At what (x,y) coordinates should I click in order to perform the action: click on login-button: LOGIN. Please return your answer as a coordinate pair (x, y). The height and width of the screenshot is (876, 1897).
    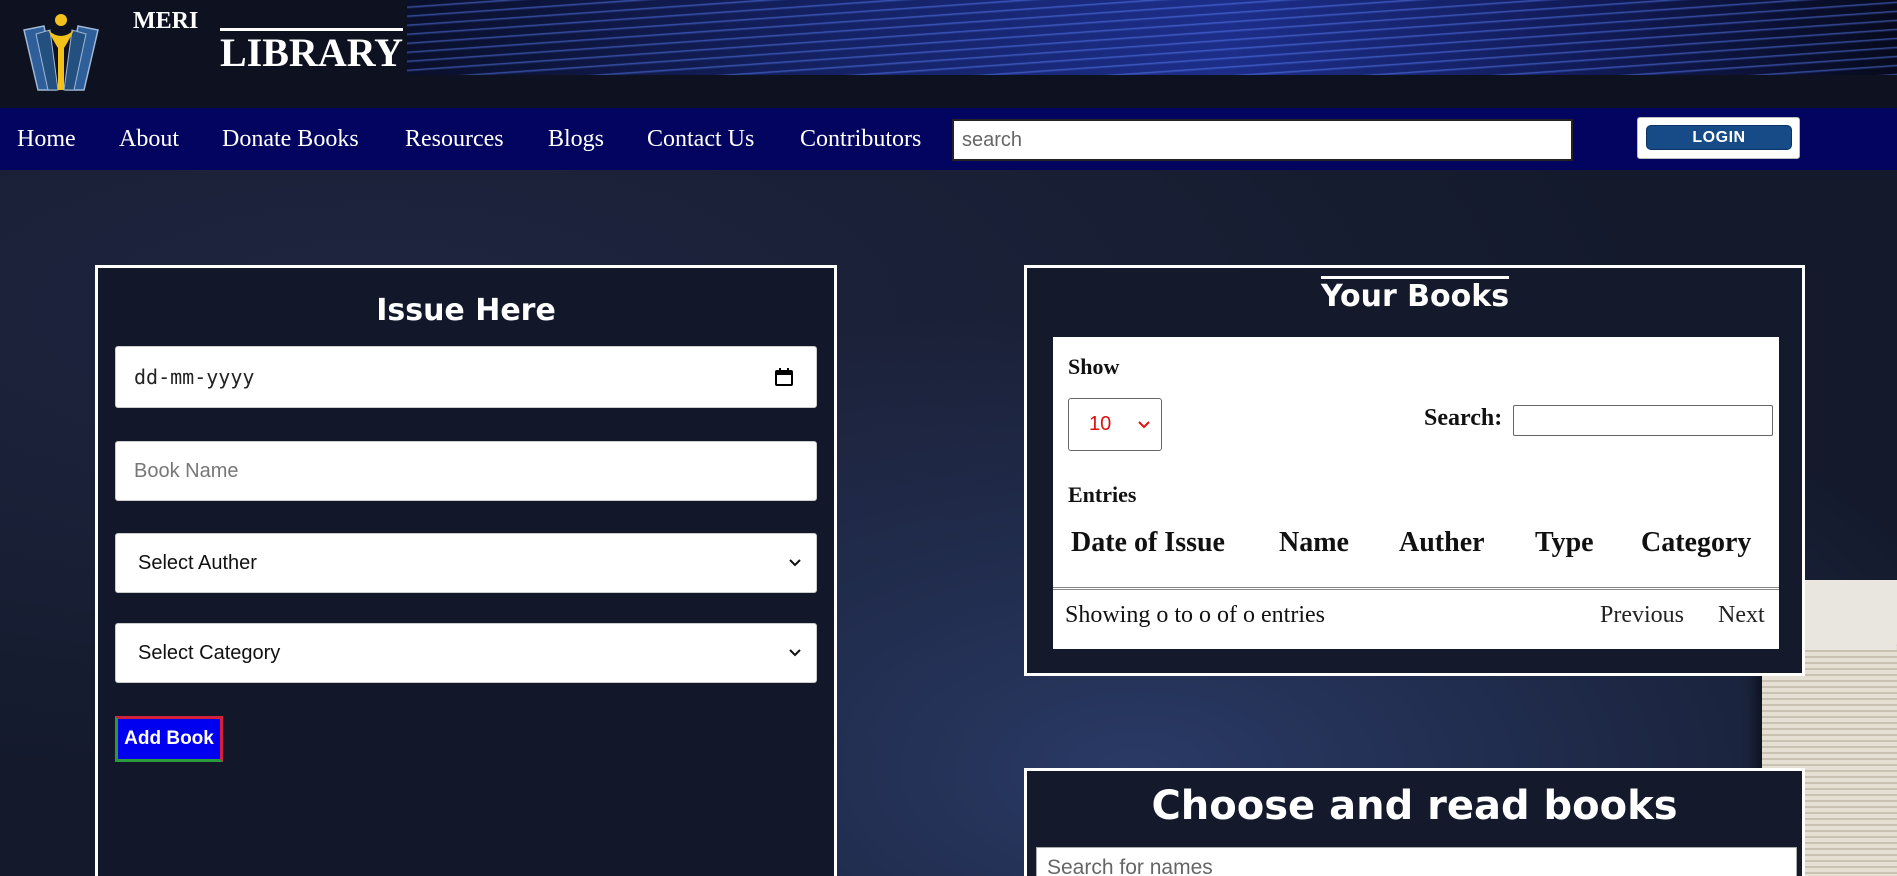
    Looking at the image, I should click on (1719, 137).